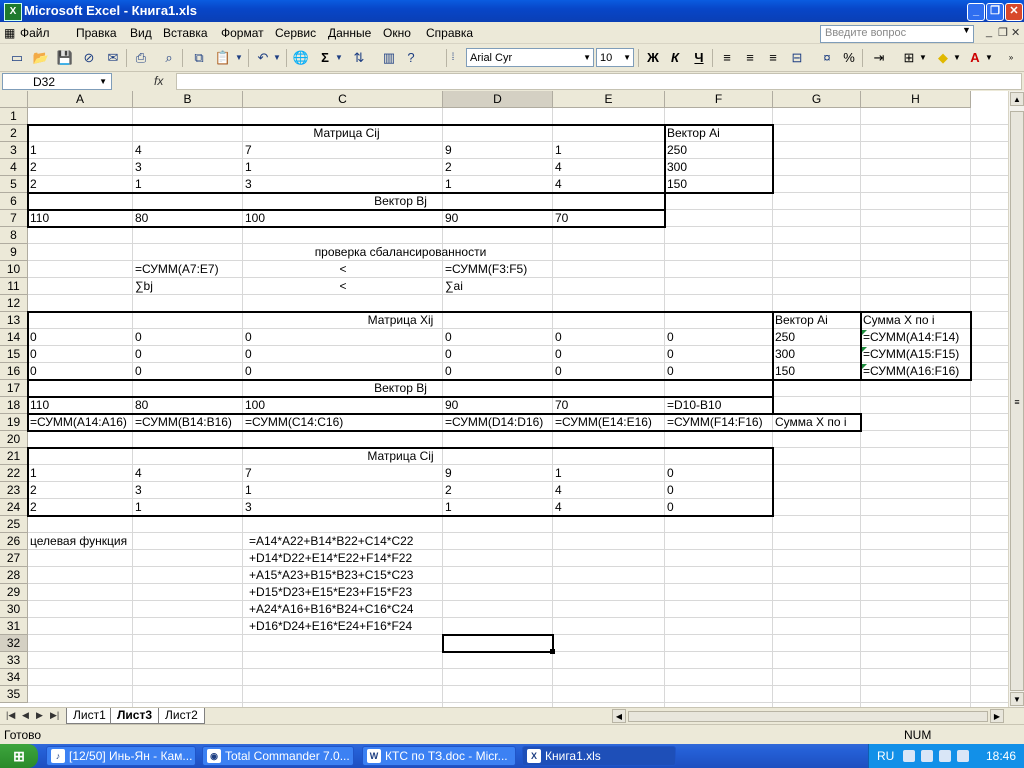  I want to click on cell-f22: 0, so click(719, 473).